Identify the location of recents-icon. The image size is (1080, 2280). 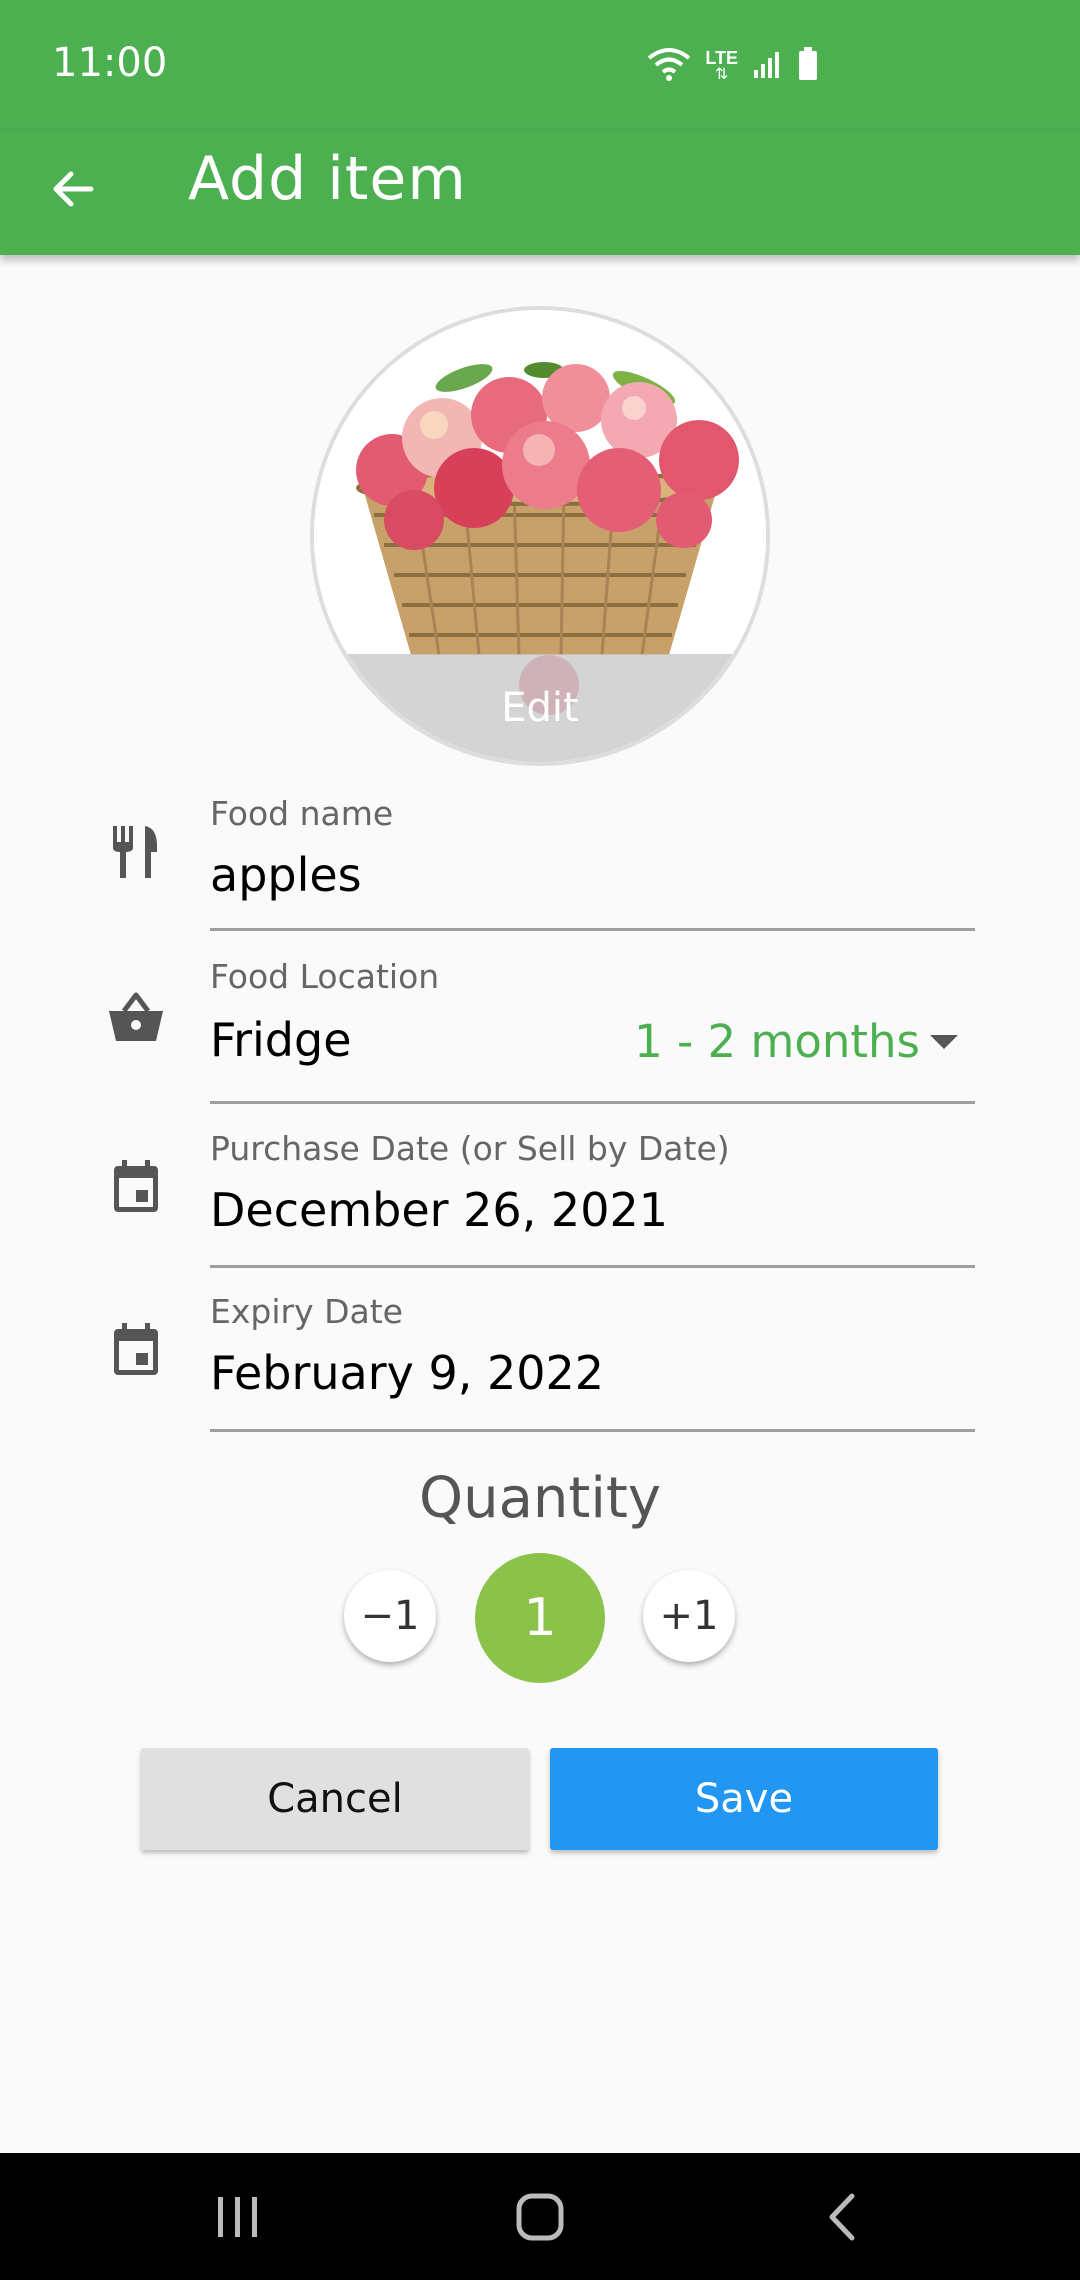
(237, 2216).